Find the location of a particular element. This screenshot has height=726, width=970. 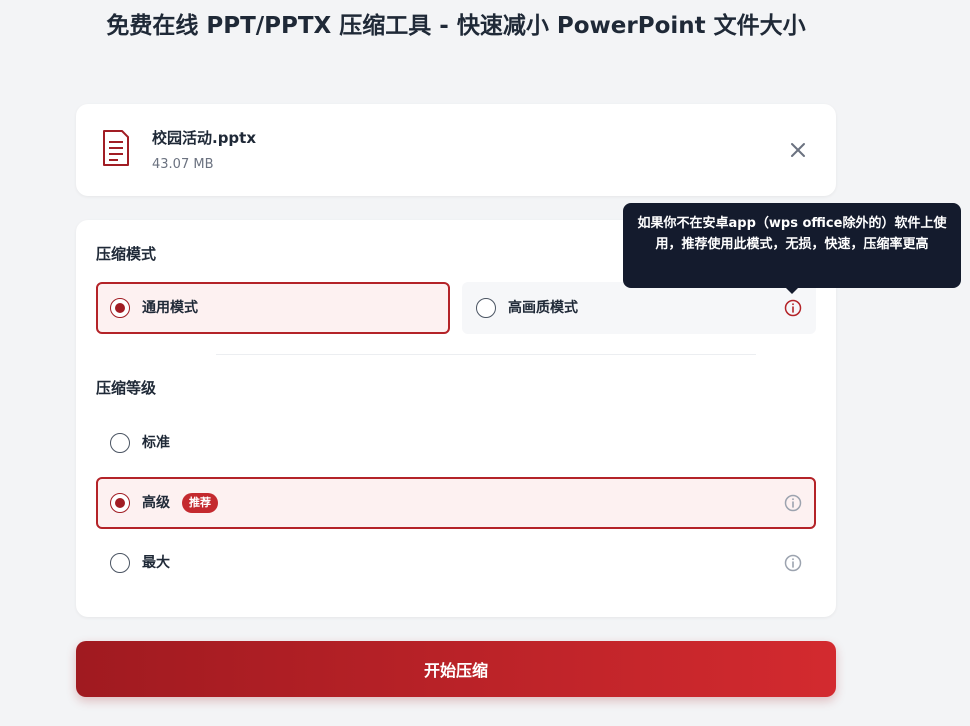

compression-mode-label: 压缩模式 is located at coordinates (126, 254).